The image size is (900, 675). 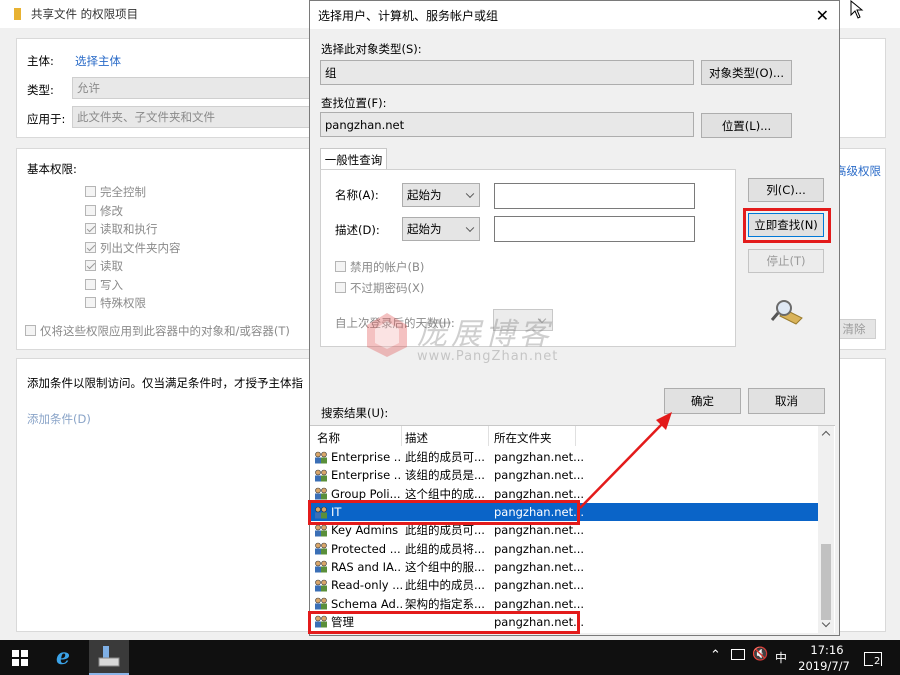 I want to click on watermark-logo-icon, so click(x=387, y=335).